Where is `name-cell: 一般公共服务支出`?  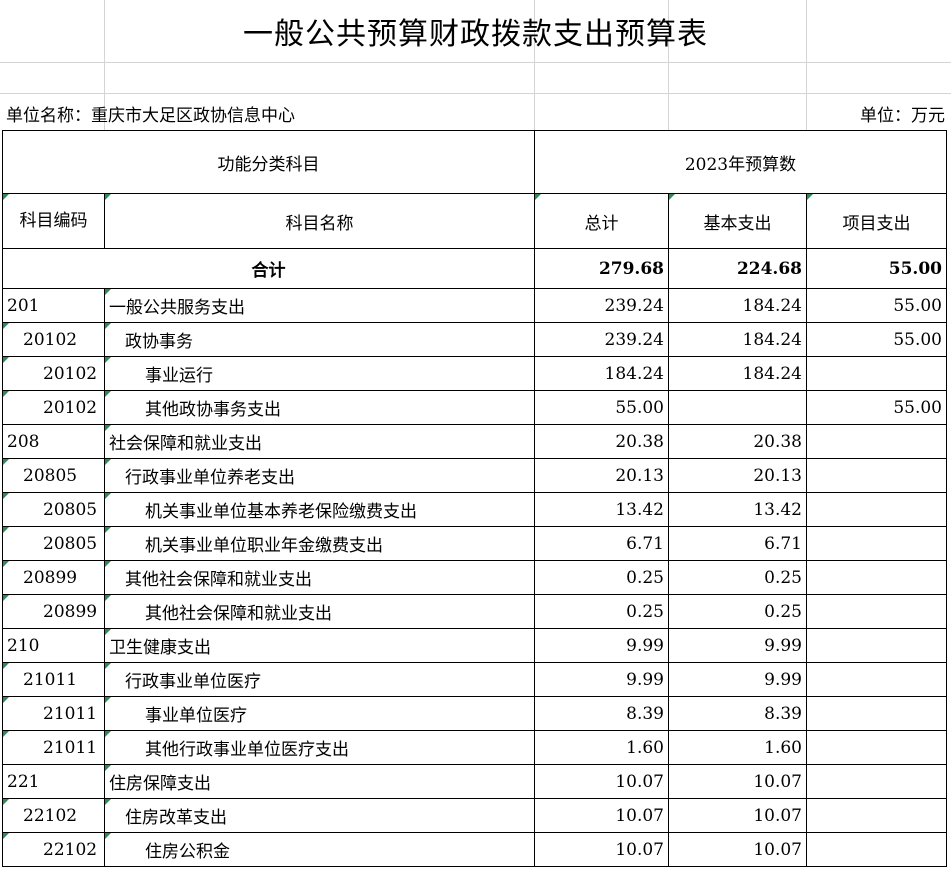
name-cell: 一般公共服务支出 is located at coordinates (319, 305).